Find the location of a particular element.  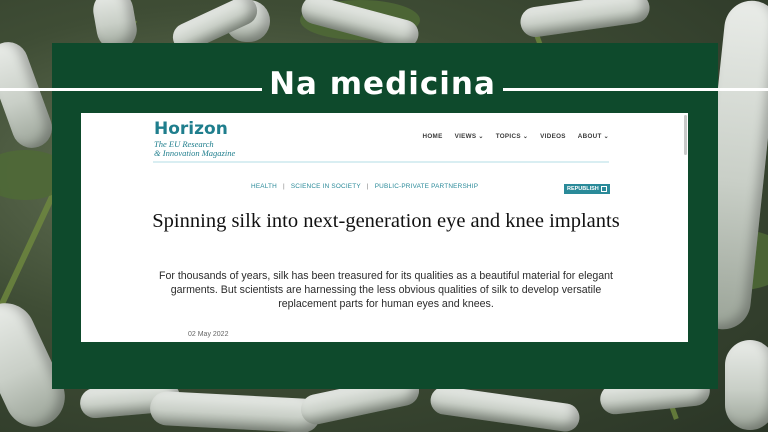

nav-item-home: HOME is located at coordinates (432, 136).